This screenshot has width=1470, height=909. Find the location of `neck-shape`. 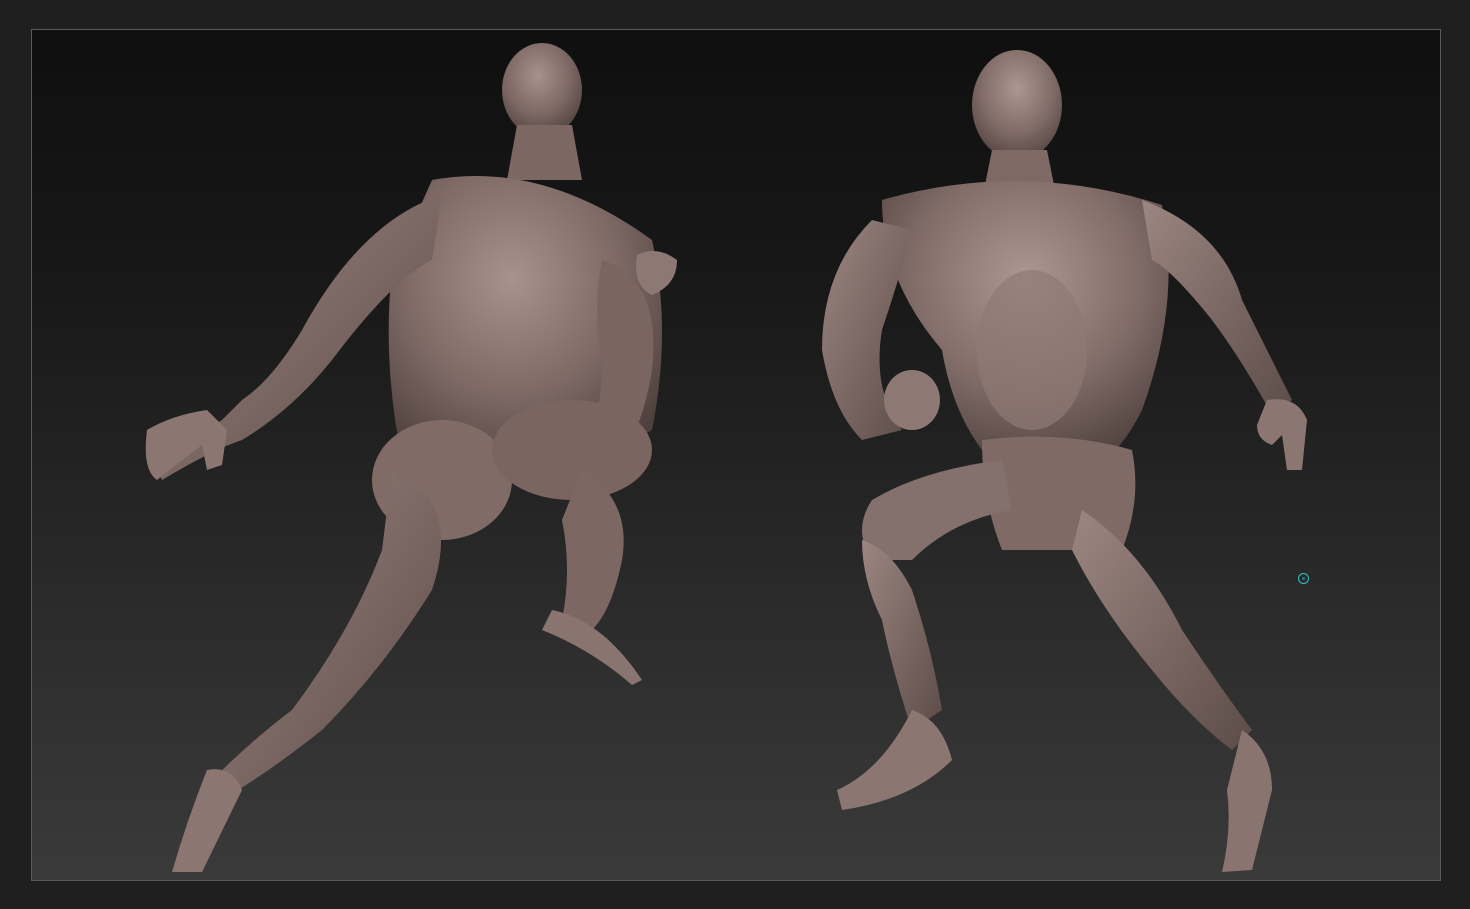

neck-shape is located at coordinates (544, 152).